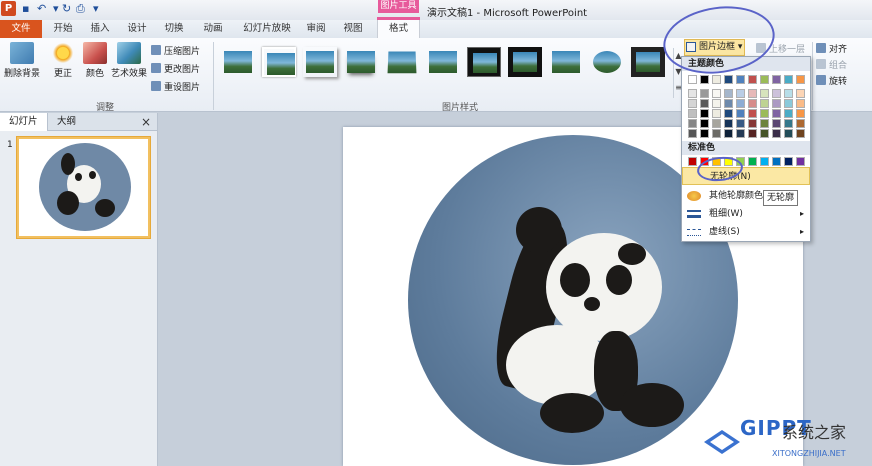 The width and height of the screenshot is (872, 466). Describe the element at coordinates (80, 9) in the screenshot. I see `print-icon: ⎙` at that location.